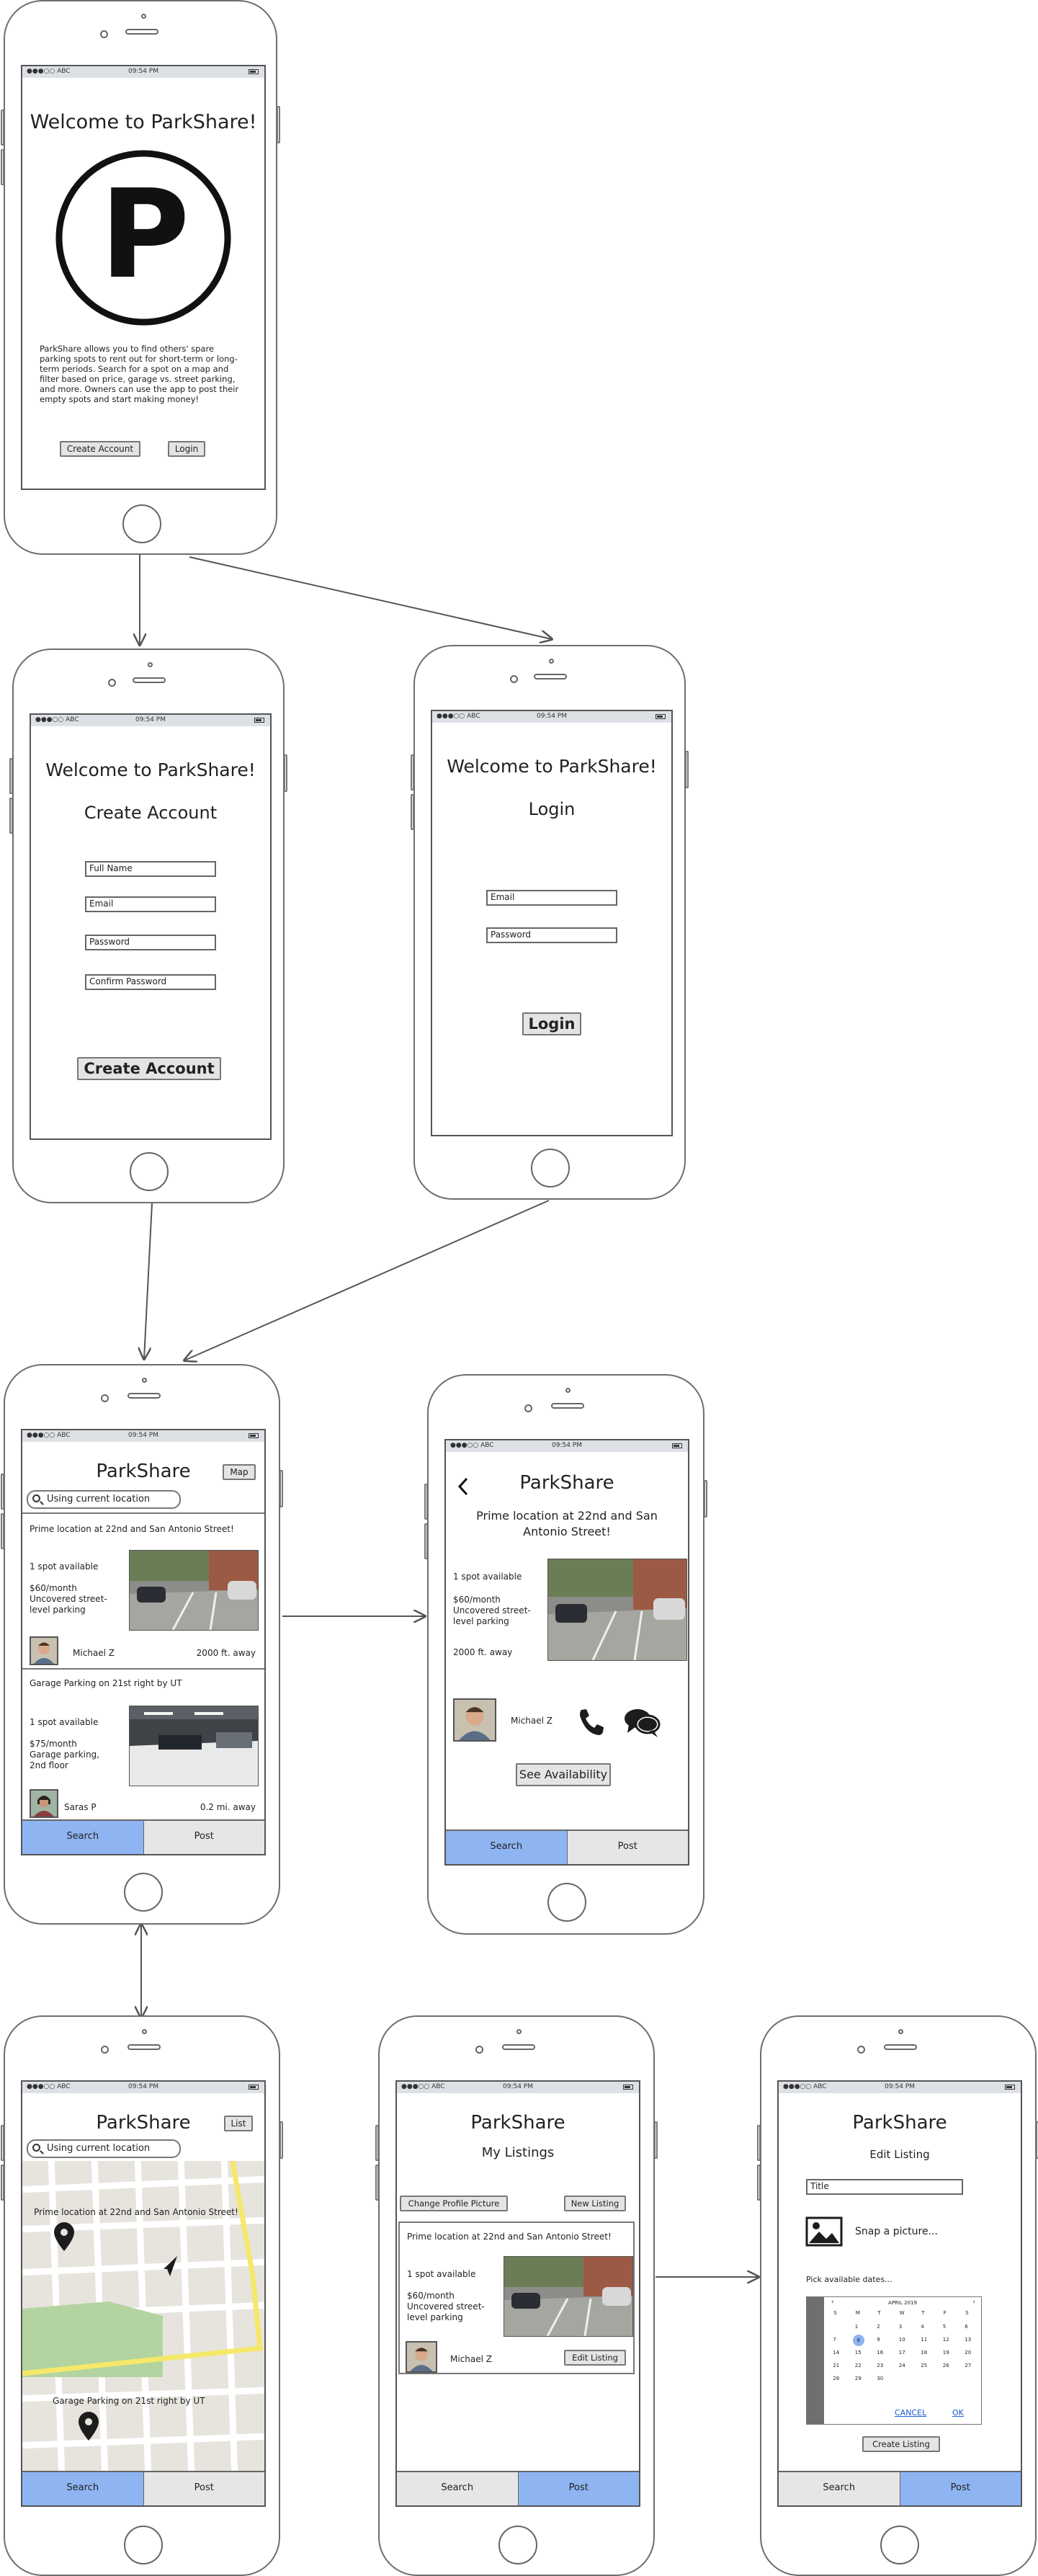  What do you see at coordinates (446, 2311) in the screenshot?
I see `listing-type: Uncovered street-level parking` at bounding box center [446, 2311].